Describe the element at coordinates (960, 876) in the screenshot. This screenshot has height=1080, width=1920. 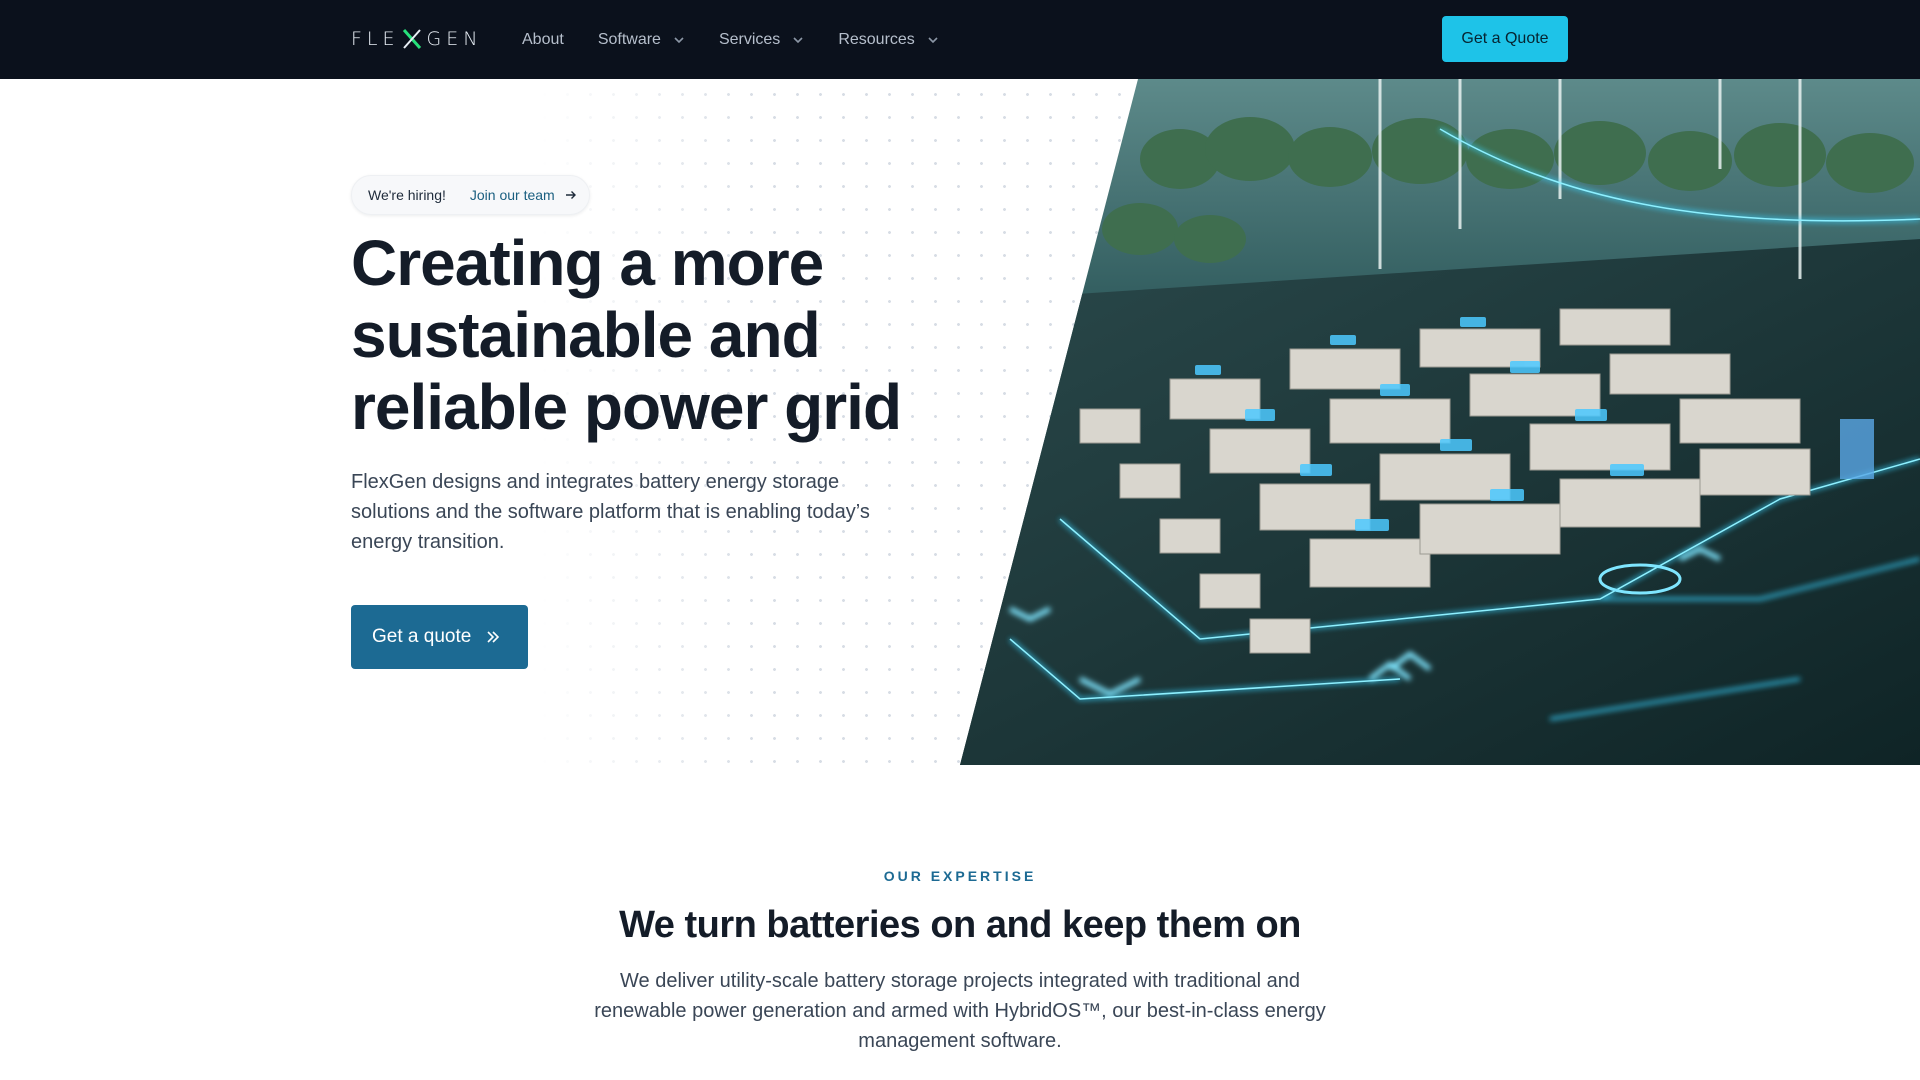
I see `section-eyebrow: OUR EXPERTISE` at that location.